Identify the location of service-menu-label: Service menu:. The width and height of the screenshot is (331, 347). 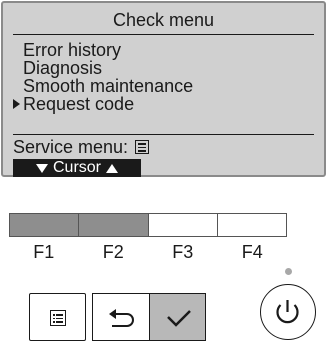
(71, 147).